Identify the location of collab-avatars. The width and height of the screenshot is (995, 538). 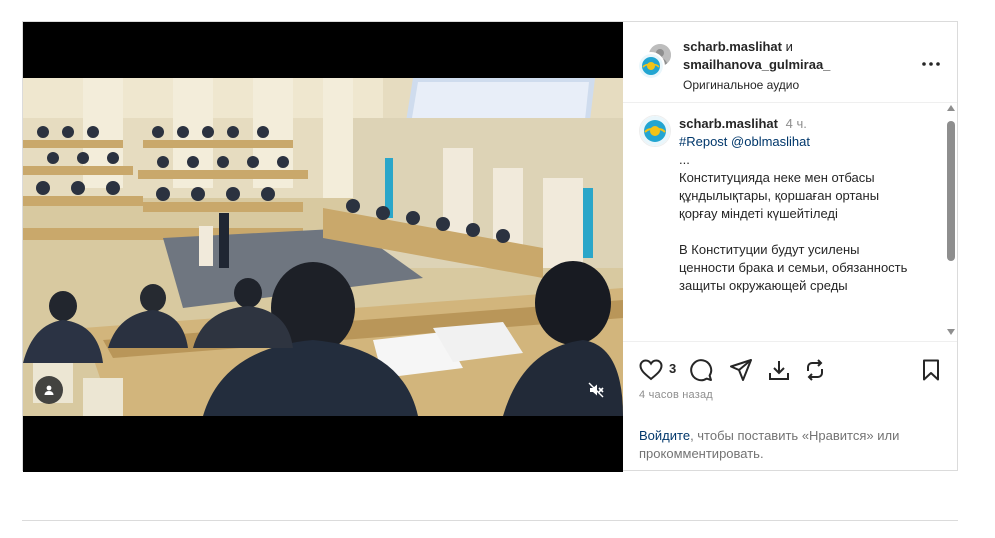
(655, 62).